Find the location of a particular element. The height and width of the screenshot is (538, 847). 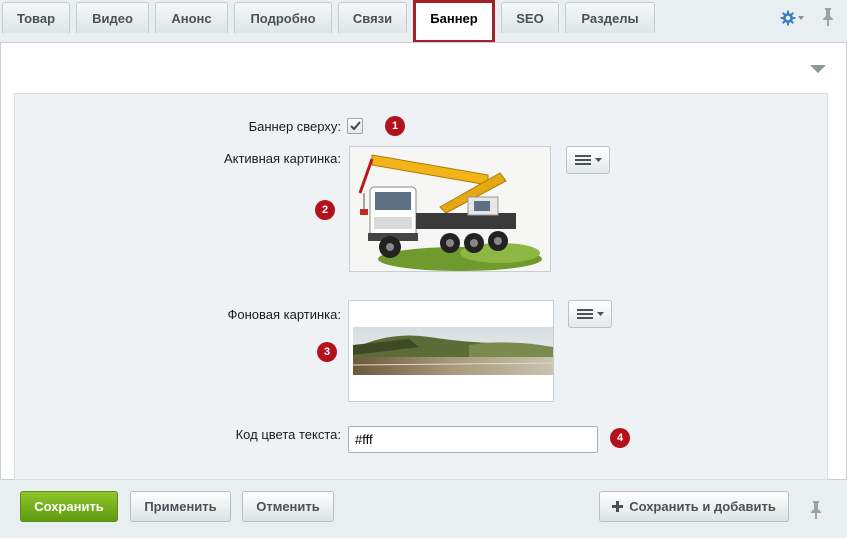

gear-icon is located at coordinates (788, 18).